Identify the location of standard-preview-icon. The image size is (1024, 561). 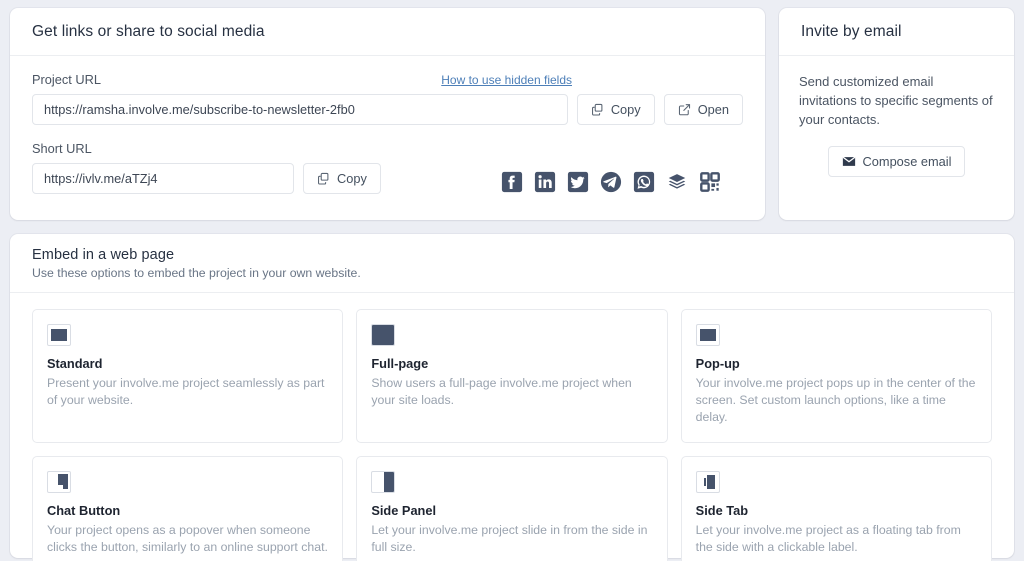
(59, 335).